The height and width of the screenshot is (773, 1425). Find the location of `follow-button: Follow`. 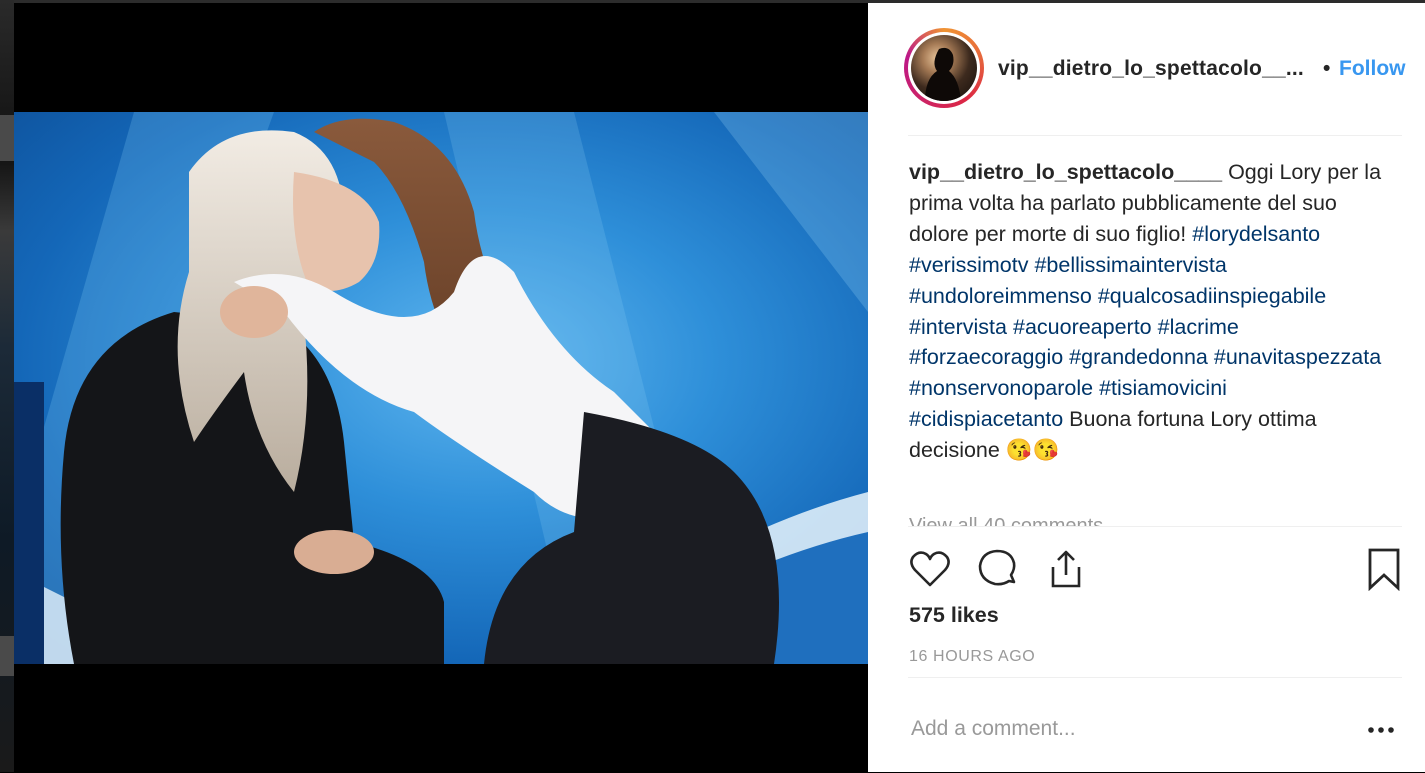

follow-button: Follow is located at coordinates (1372, 69).